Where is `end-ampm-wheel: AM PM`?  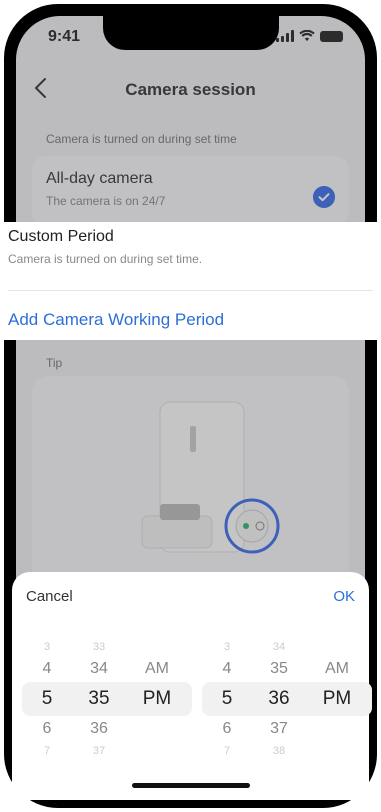 end-ampm-wheel: AM PM is located at coordinates (337, 699).